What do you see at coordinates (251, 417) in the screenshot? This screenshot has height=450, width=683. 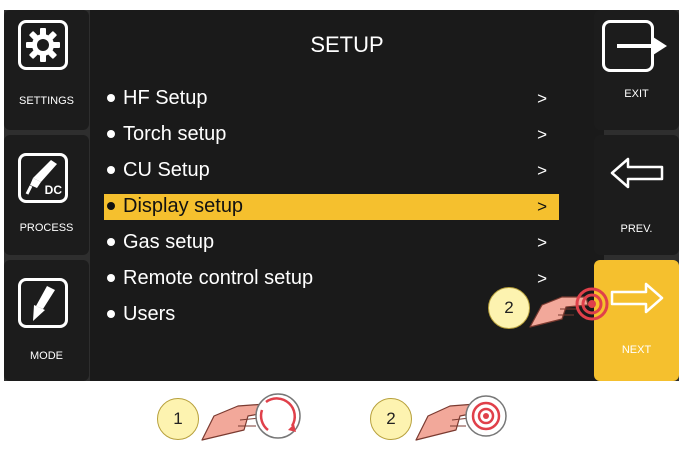 I see `hand-rotate-knob-icon` at bounding box center [251, 417].